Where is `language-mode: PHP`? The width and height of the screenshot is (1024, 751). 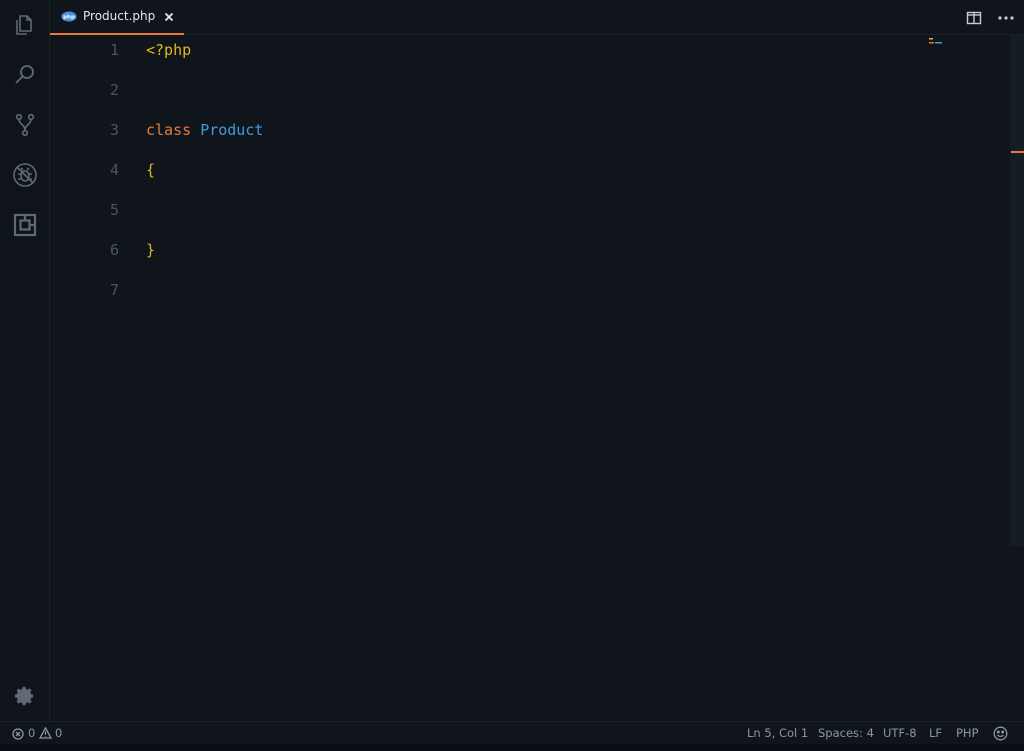
language-mode: PHP is located at coordinates (967, 733).